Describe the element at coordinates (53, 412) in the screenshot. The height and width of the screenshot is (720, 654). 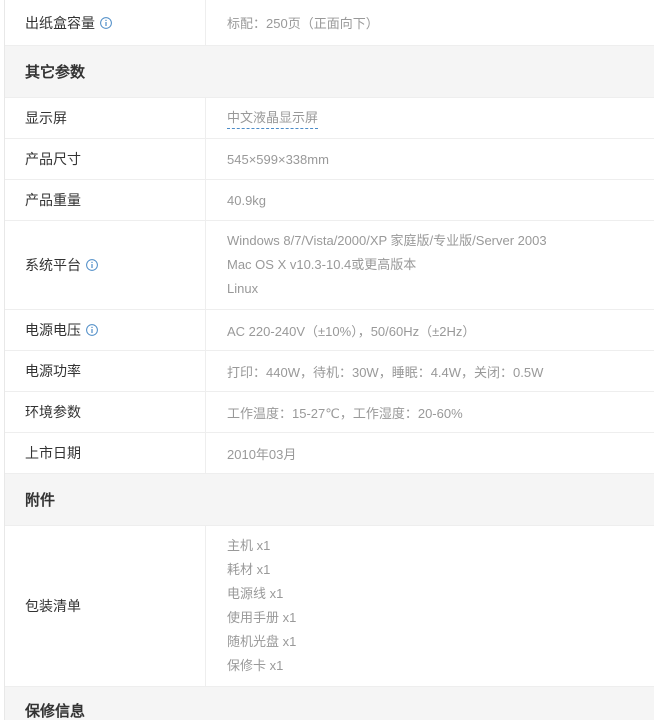
I see `spec-label-text: 环境参数` at that location.